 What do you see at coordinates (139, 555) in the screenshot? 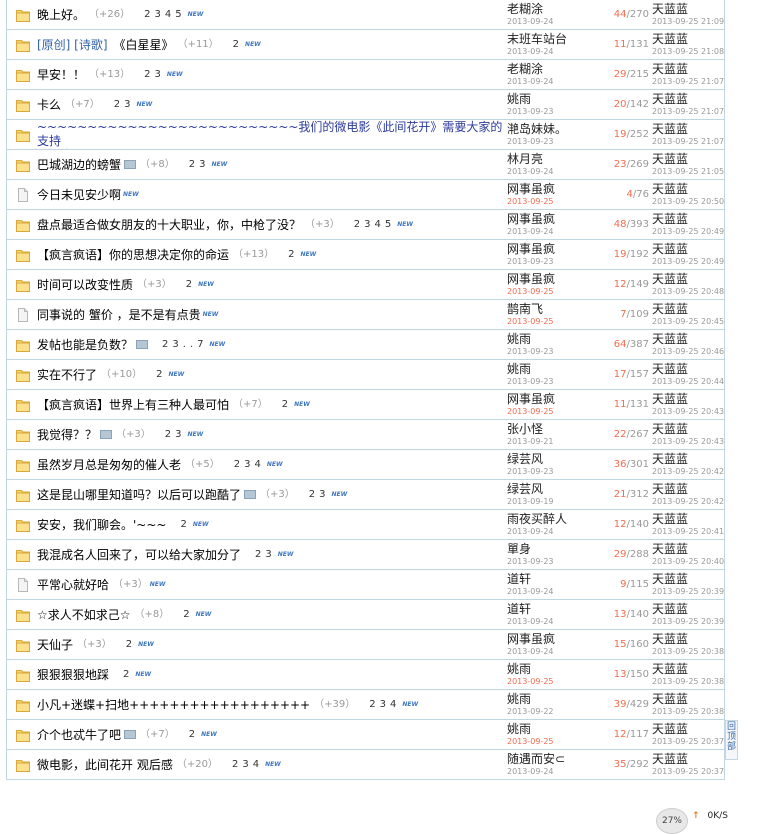
I see `thread-title-link: 我混成名人回来了，可以给大家加分了` at bounding box center [139, 555].